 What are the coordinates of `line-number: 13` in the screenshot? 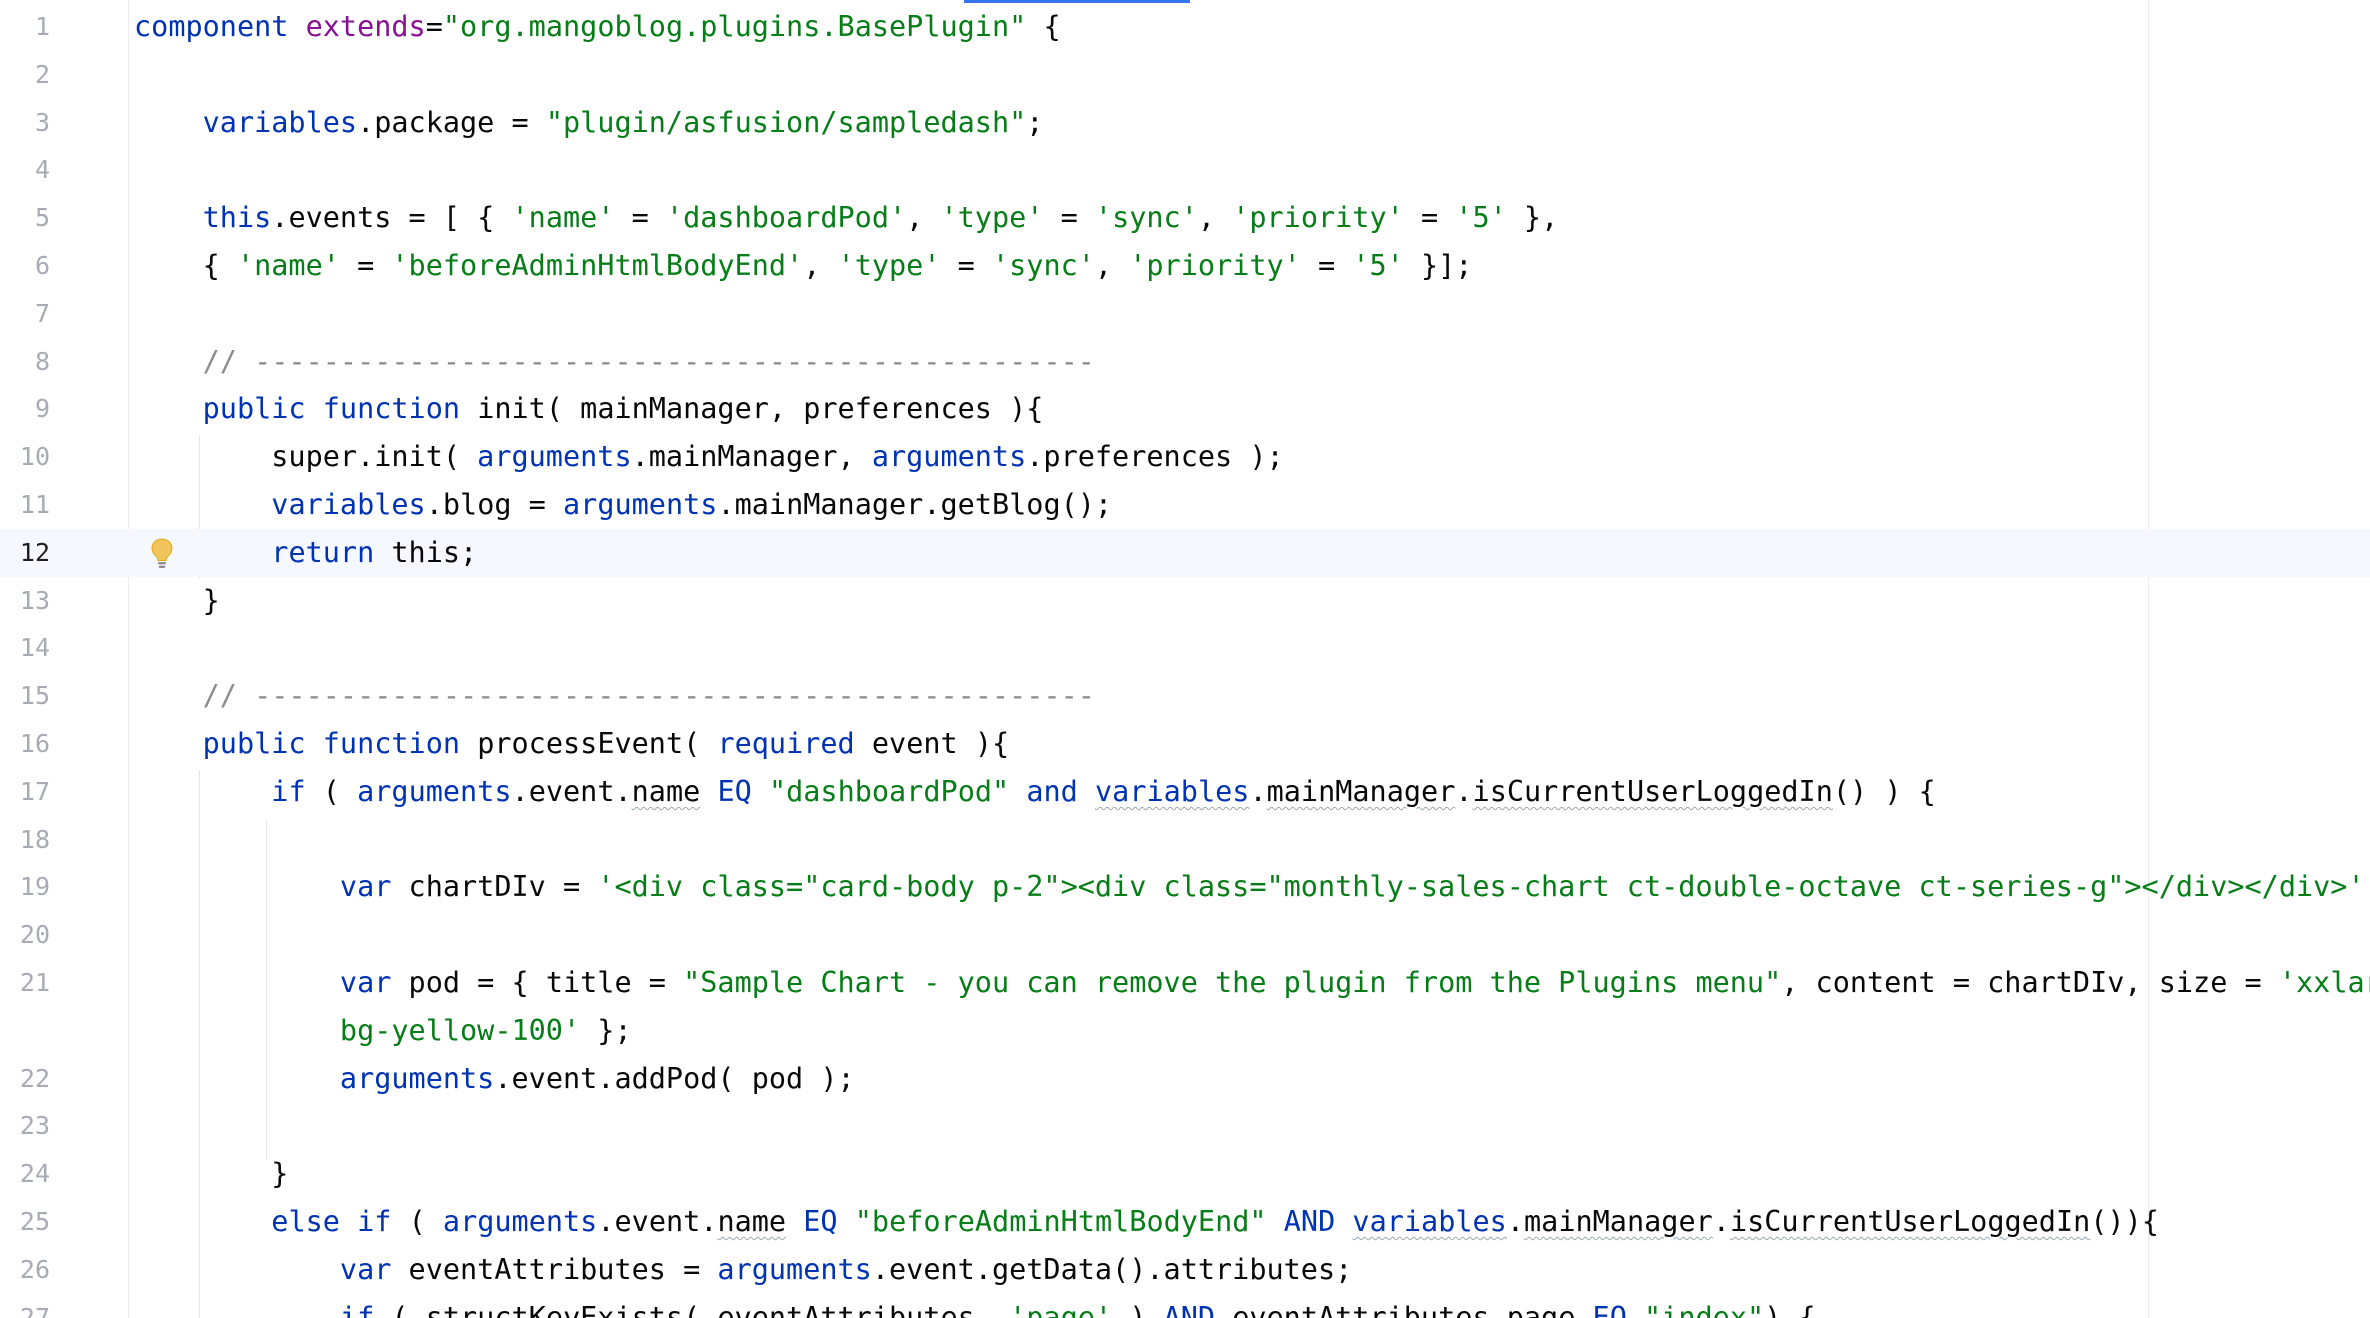 It's located at (25, 601).